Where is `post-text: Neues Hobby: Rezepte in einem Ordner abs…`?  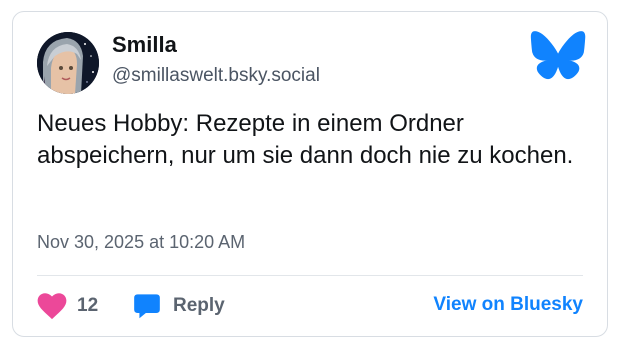
post-text: Neues Hobby: Rezepte in einem Ordner abs… is located at coordinates (305, 139).